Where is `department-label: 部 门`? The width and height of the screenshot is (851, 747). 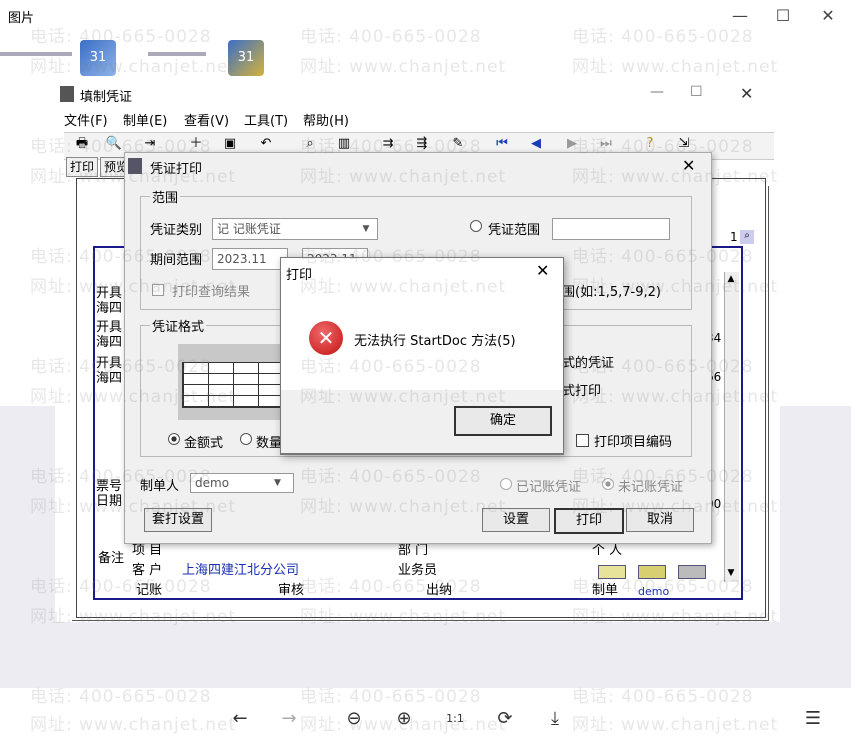
department-label: 部 门 is located at coordinates (413, 550).